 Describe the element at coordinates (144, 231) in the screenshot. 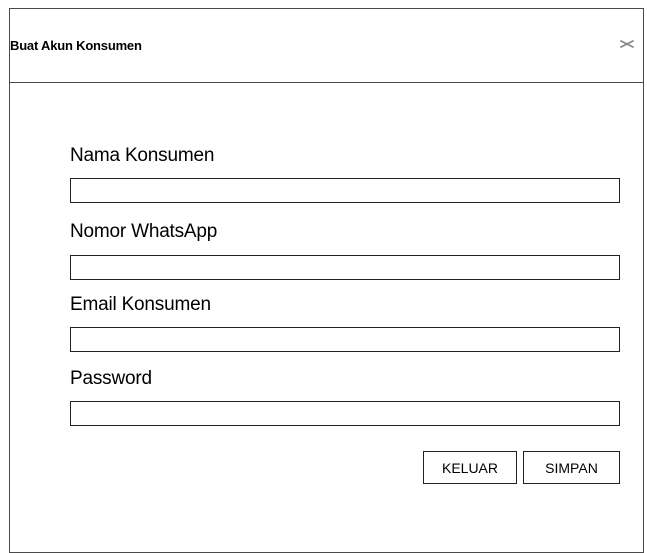

I see `whatsapp-number-label: Nomor WhatsApp` at that location.